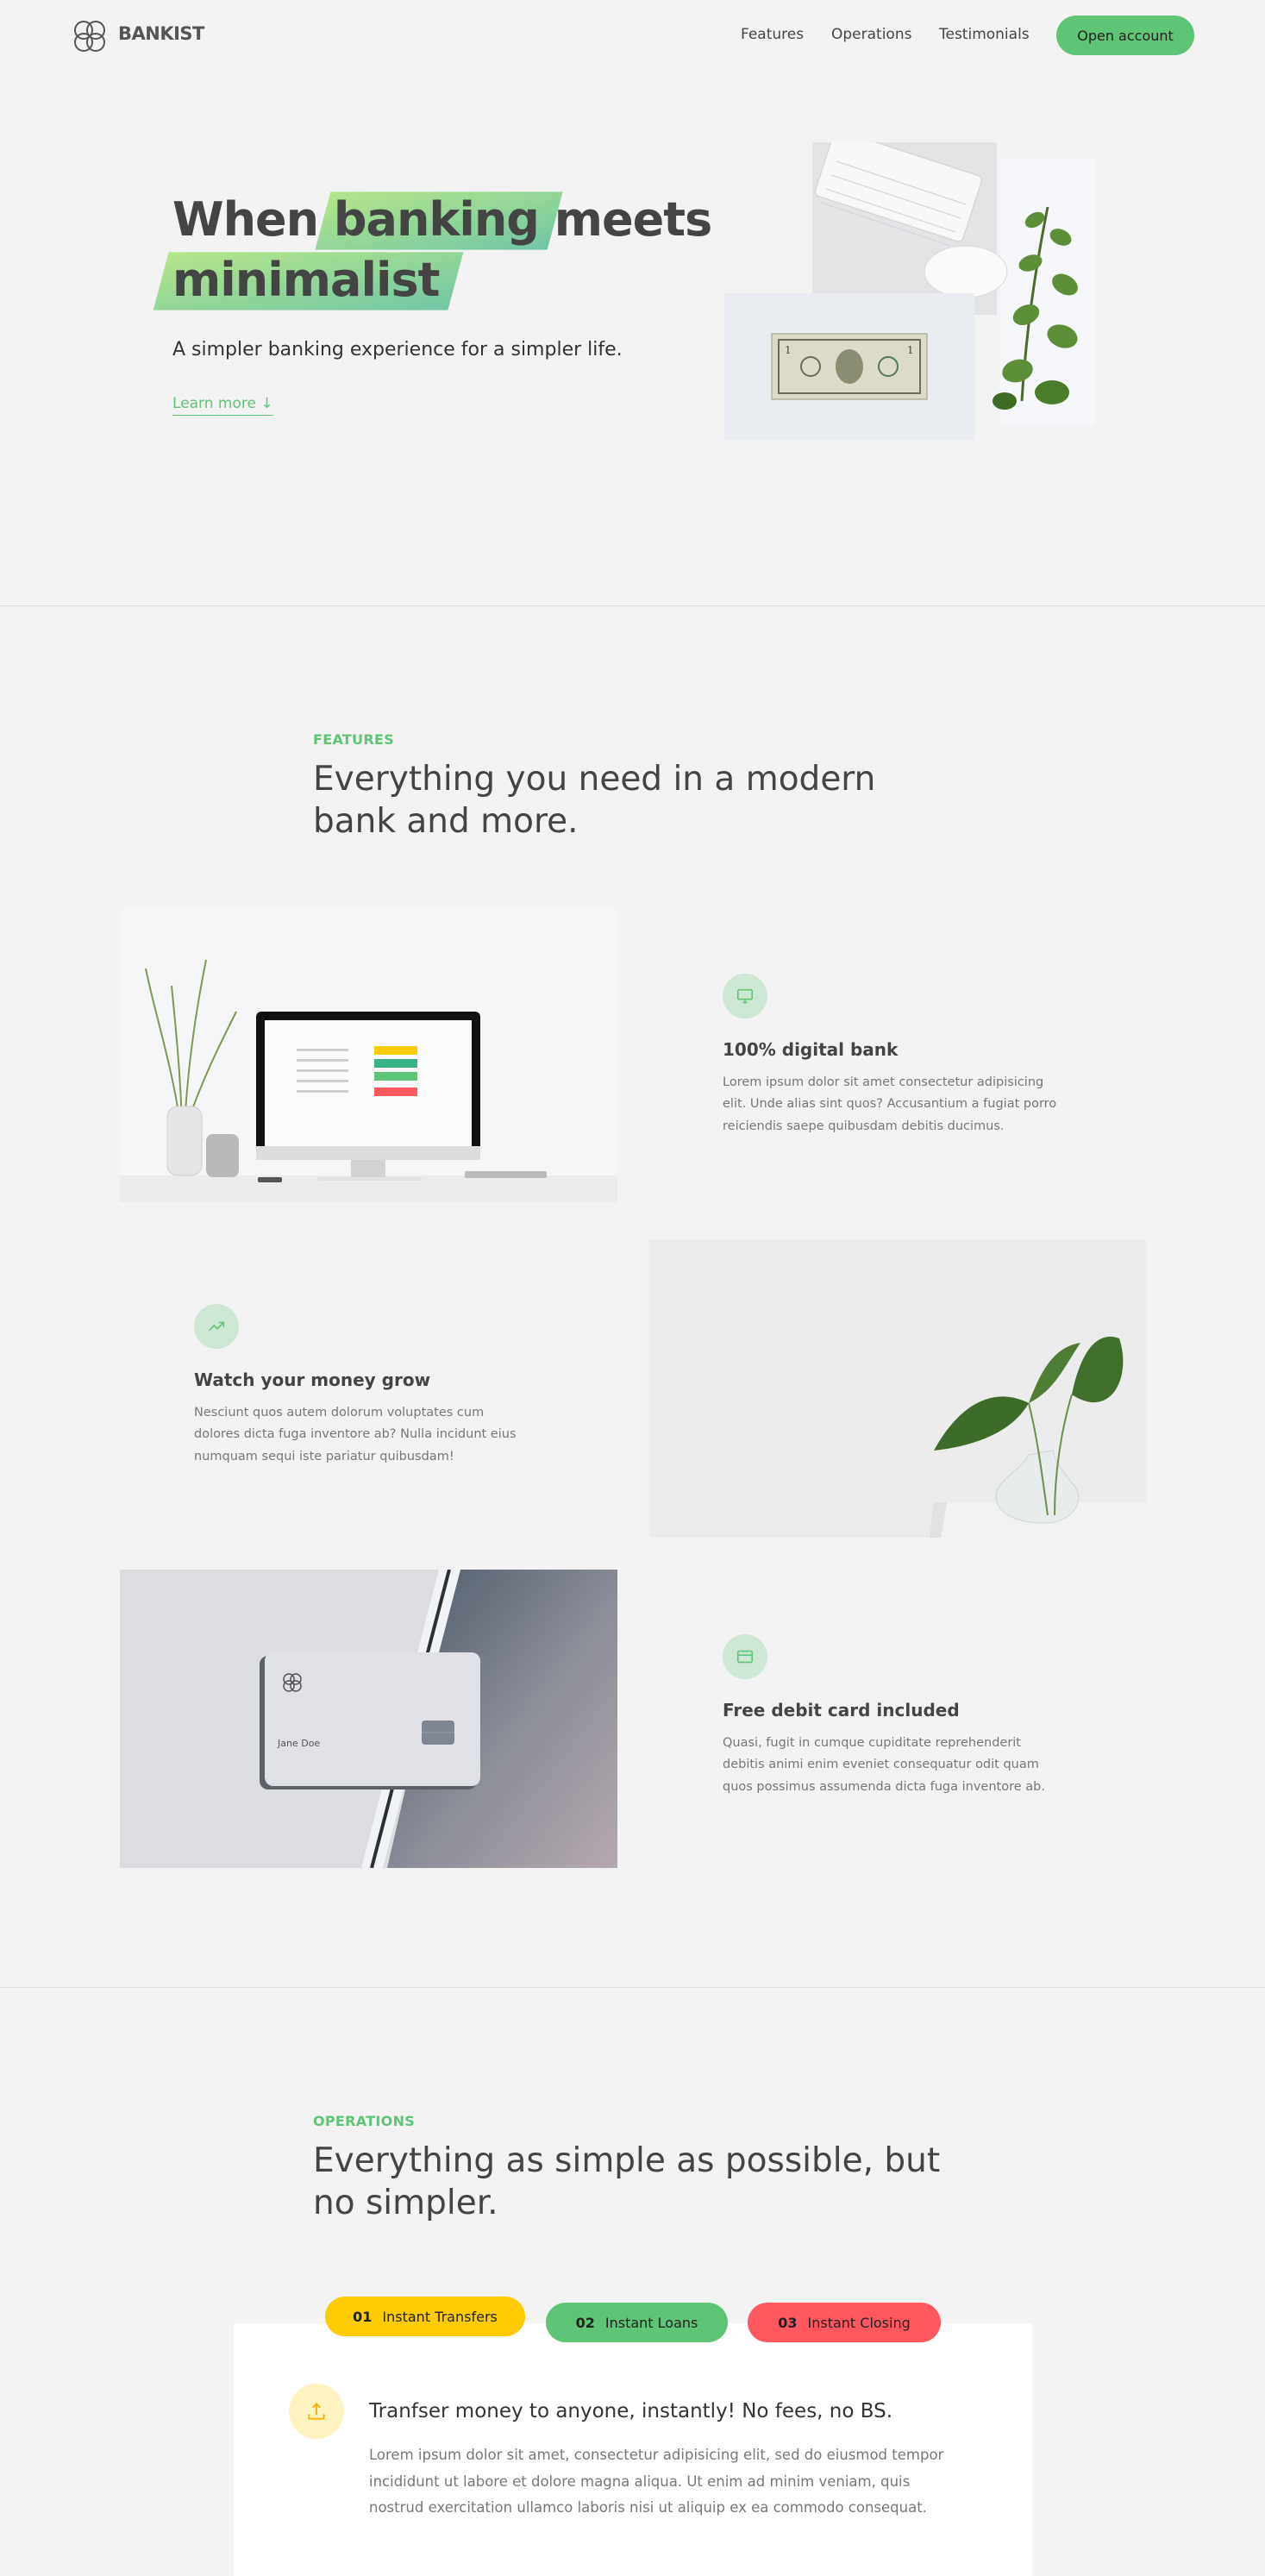  I want to click on upload-icon, so click(316, 2411).